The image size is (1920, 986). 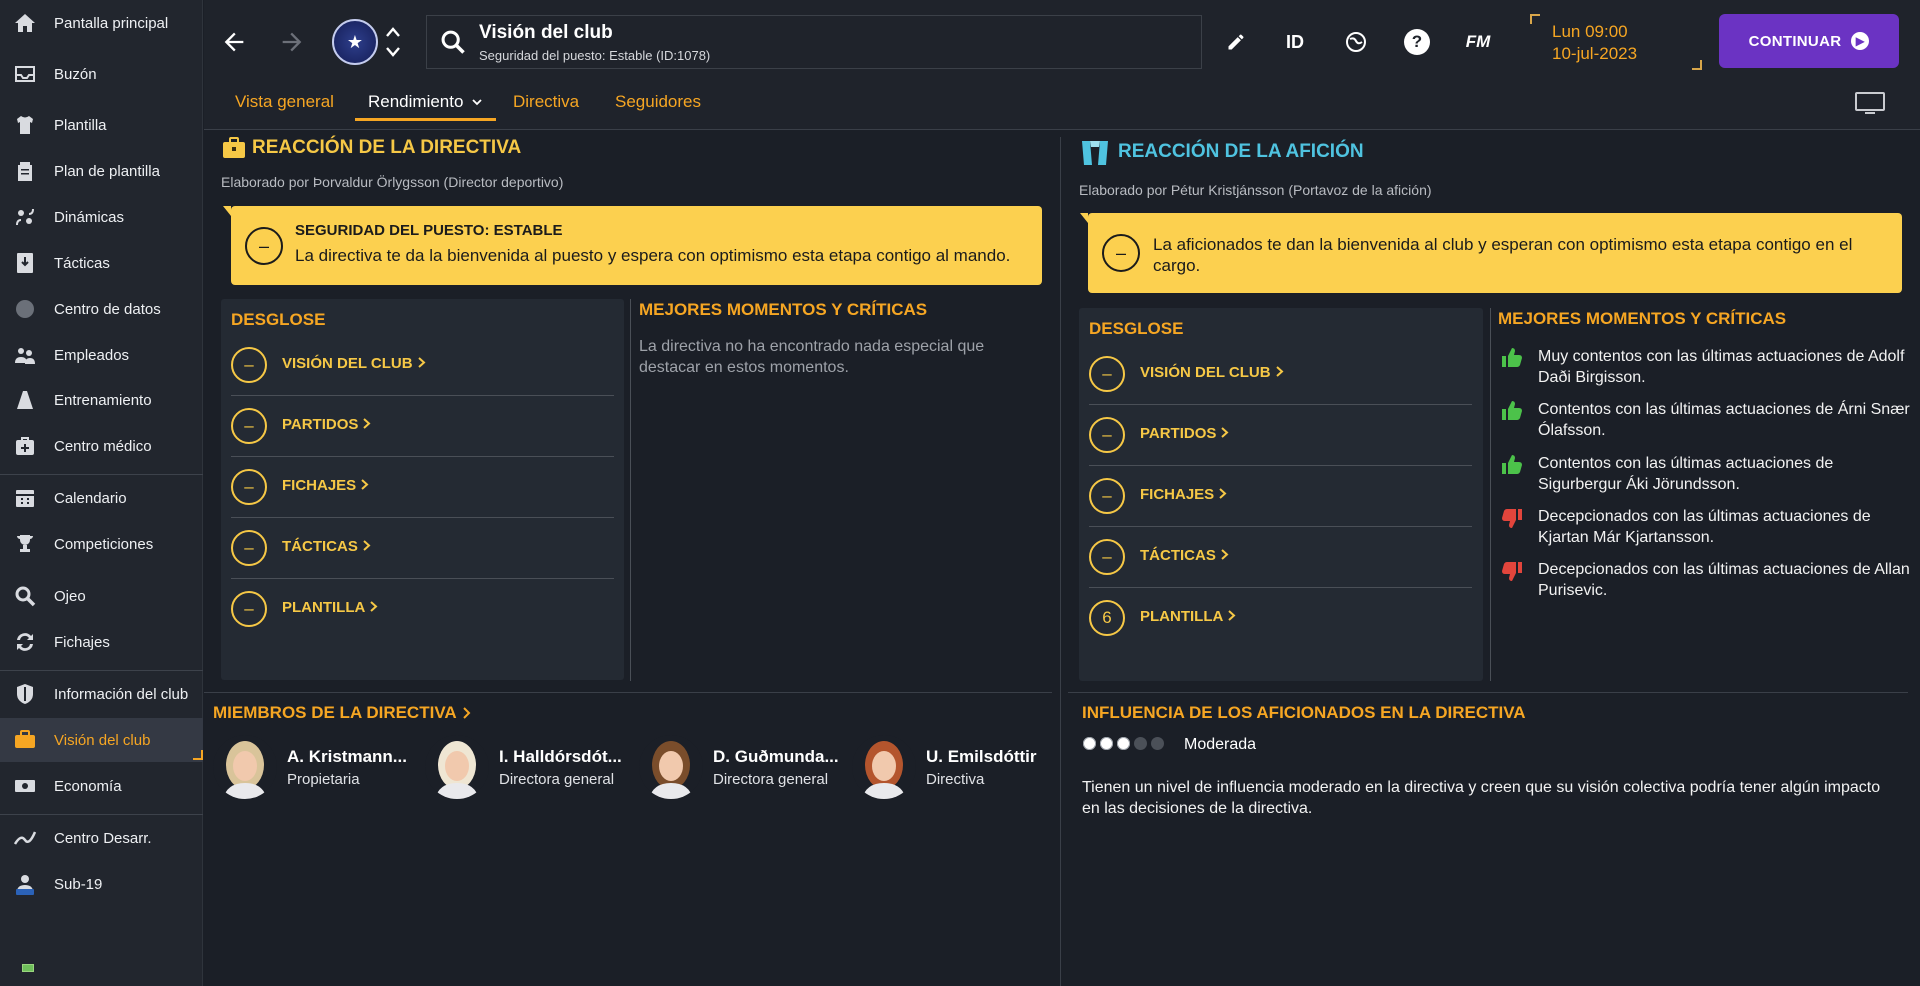 What do you see at coordinates (1490, 494) in the screenshot?
I see `divider` at bounding box center [1490, 494].